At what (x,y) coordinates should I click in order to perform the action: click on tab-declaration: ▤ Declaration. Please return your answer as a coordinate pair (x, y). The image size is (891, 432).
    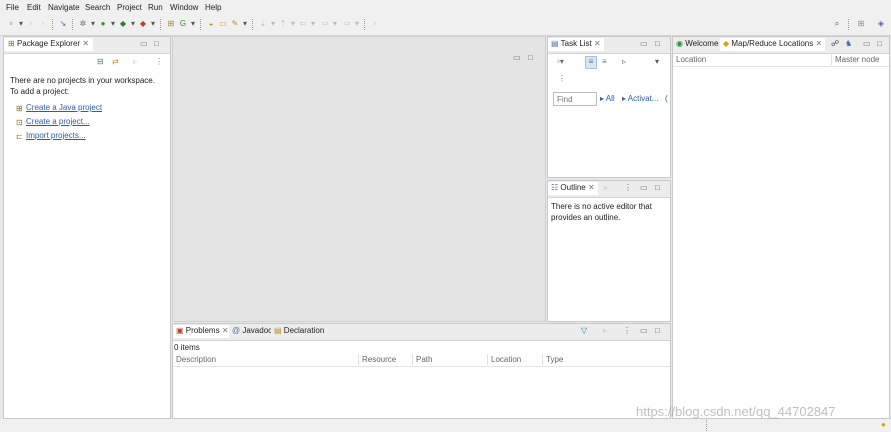
    Looking at the image, I should click on (299, 331).